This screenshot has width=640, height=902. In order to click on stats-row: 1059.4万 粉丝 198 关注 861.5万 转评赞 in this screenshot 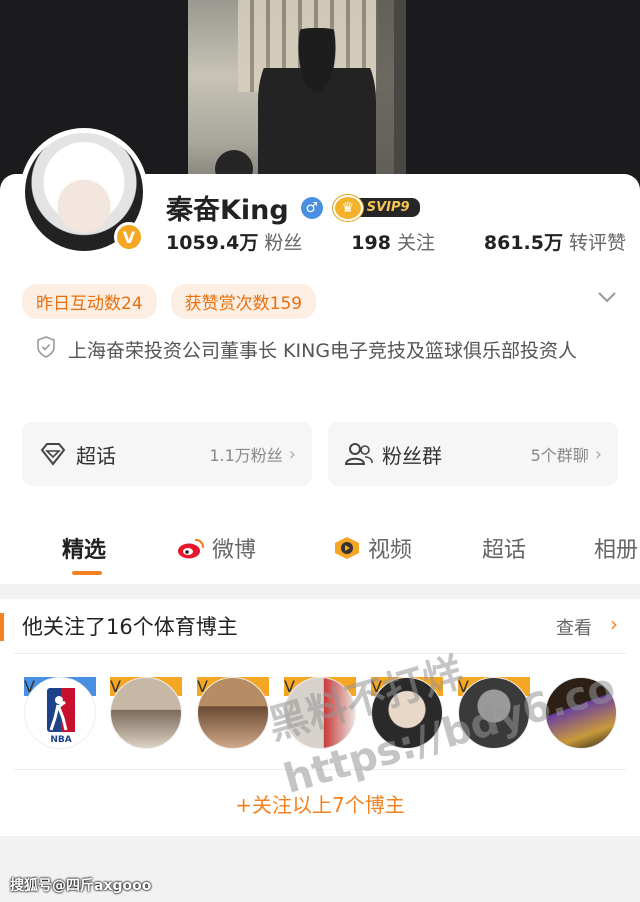, I will do `click(396, 241)`.